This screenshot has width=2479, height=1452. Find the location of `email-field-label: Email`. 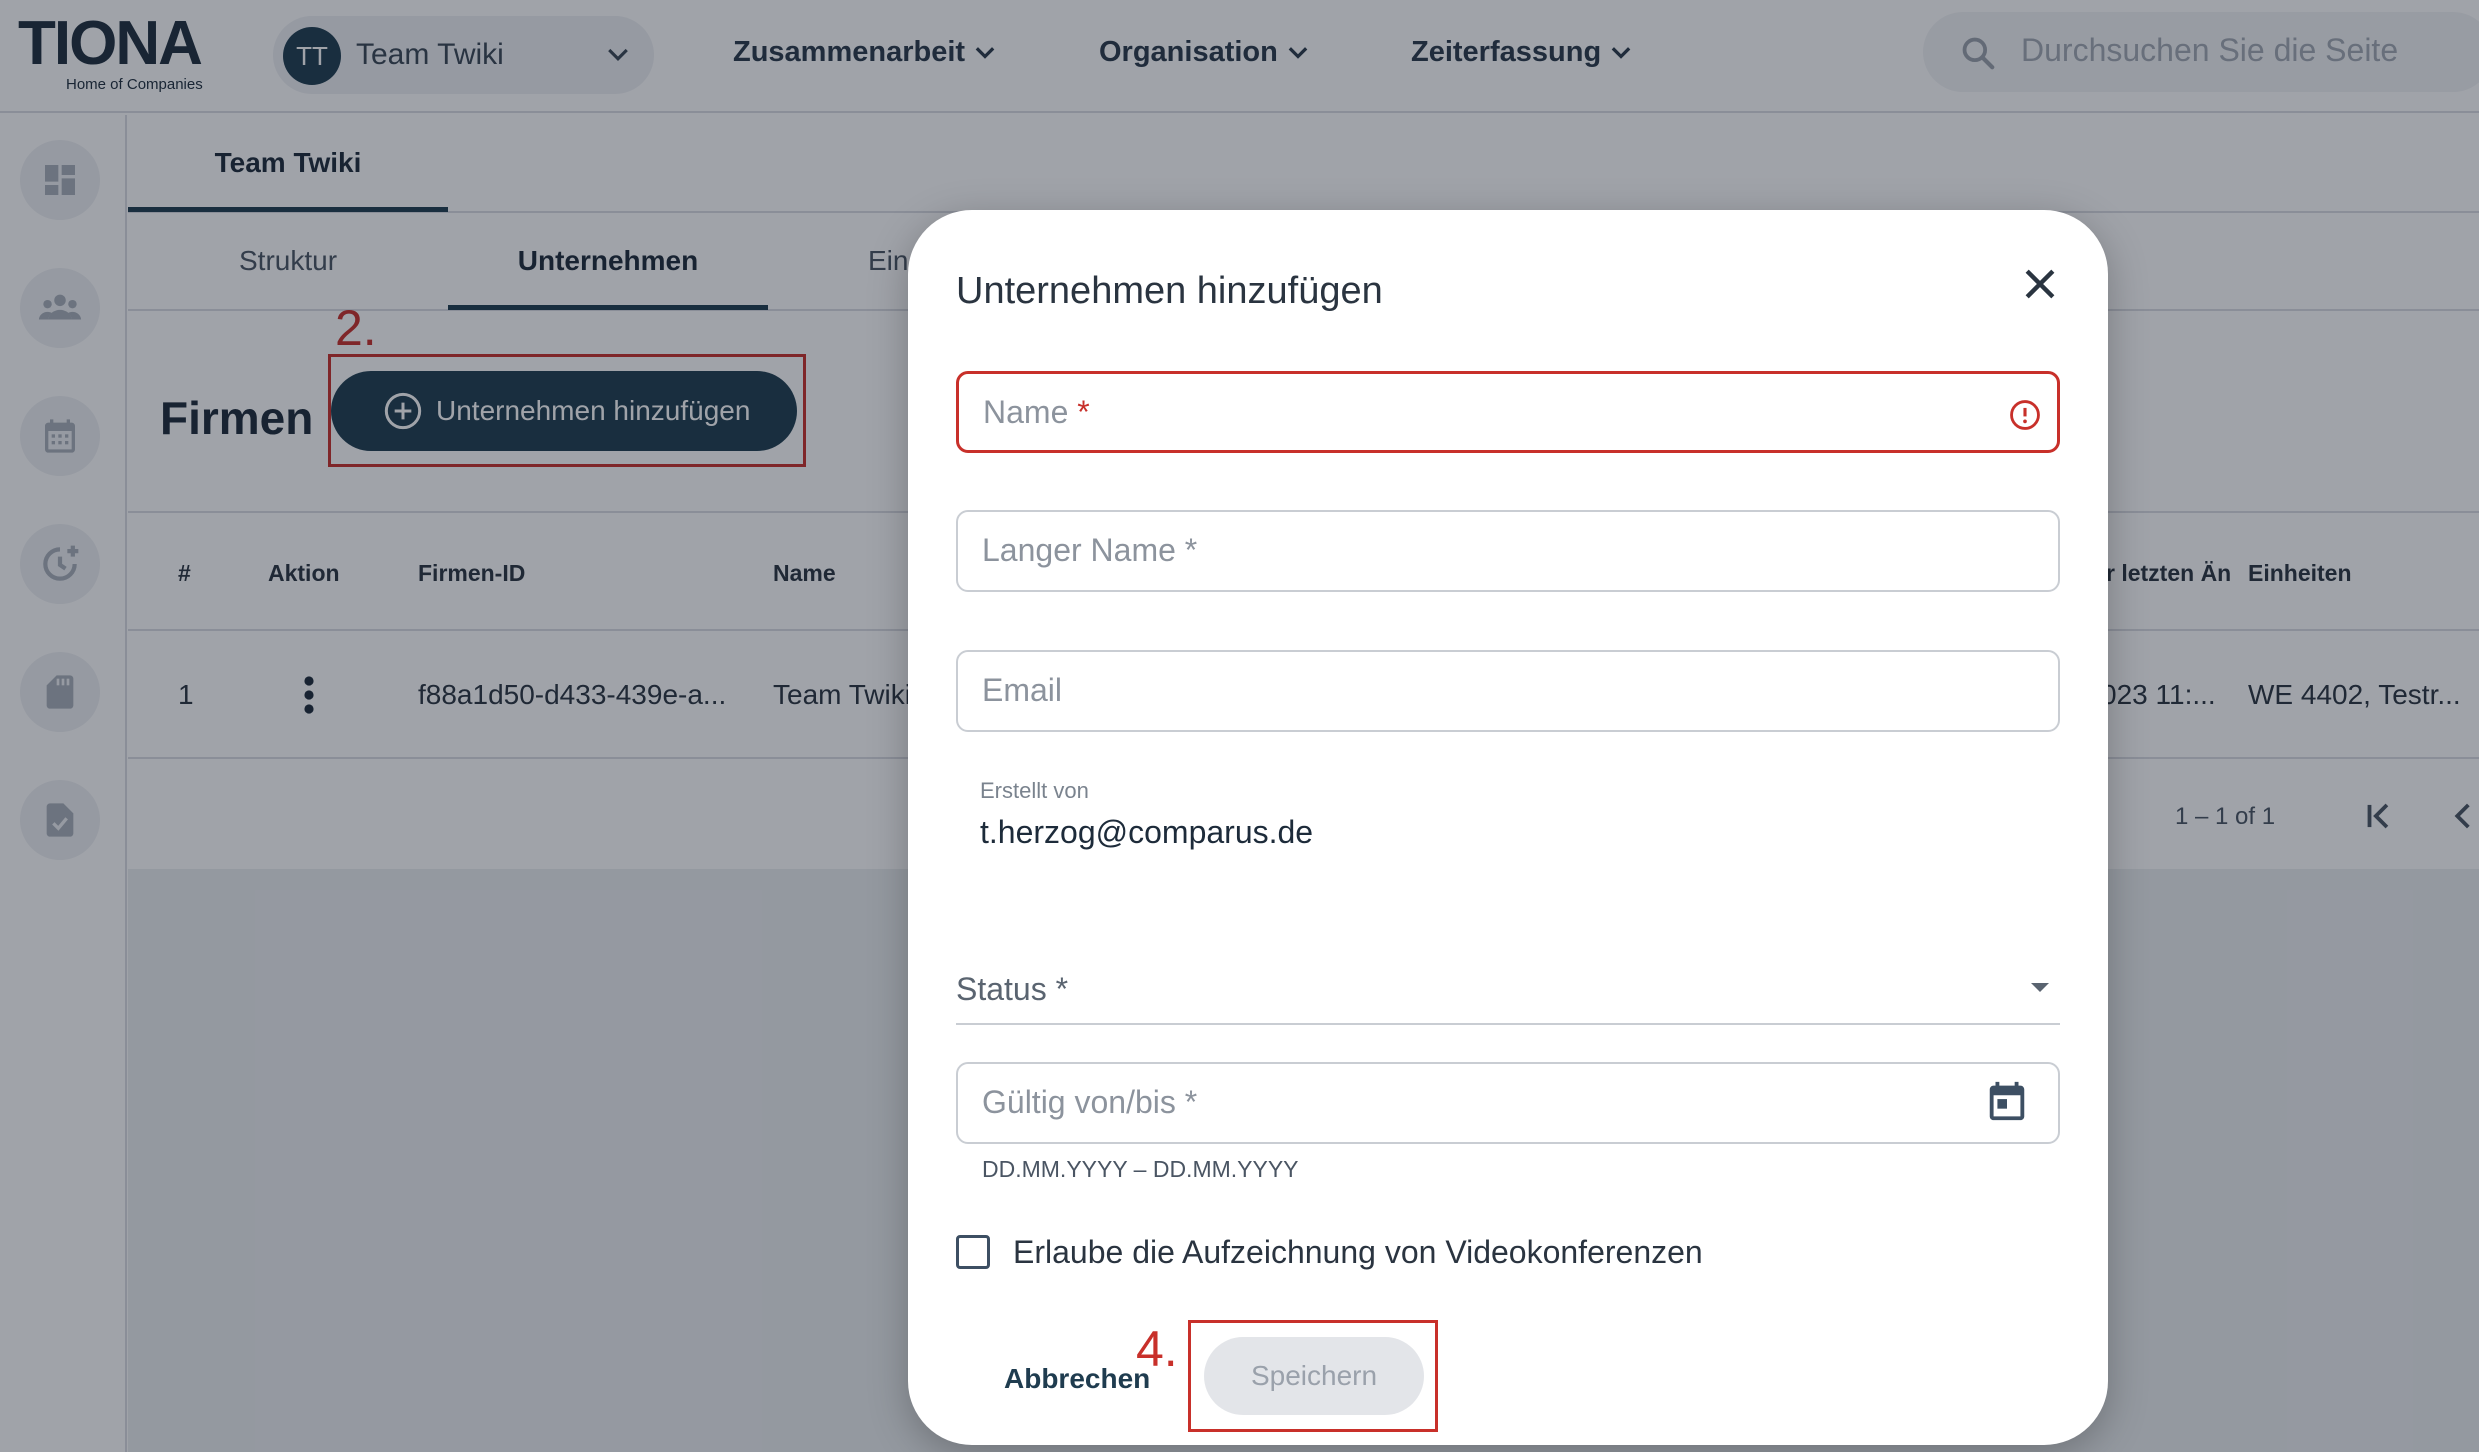

email-field-label: Email is located at coordinates (1022, 690).